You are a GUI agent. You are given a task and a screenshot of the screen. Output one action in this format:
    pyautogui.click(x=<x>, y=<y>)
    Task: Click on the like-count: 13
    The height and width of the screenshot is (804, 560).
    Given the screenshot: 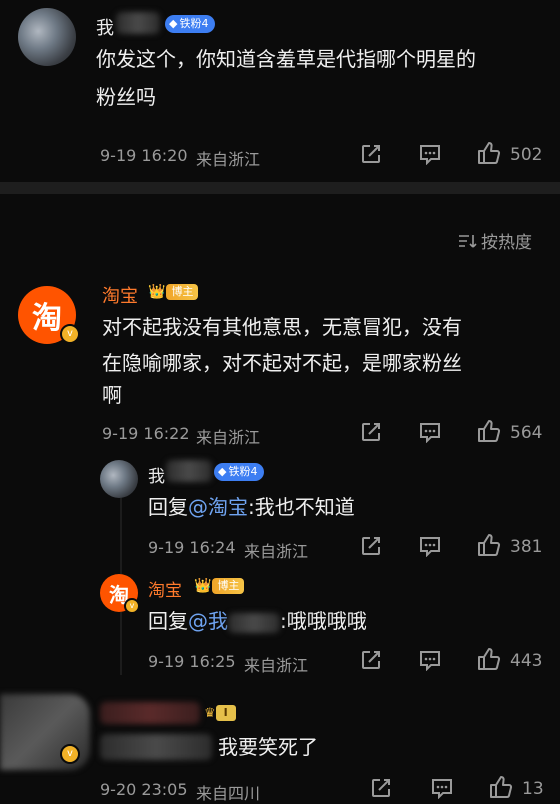 What is the action you would take?
    pyautogui.click(x=533, y=789)
    